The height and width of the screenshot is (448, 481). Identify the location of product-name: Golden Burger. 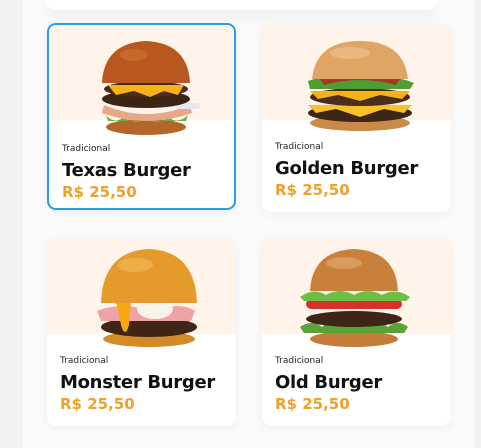
(346, 168).